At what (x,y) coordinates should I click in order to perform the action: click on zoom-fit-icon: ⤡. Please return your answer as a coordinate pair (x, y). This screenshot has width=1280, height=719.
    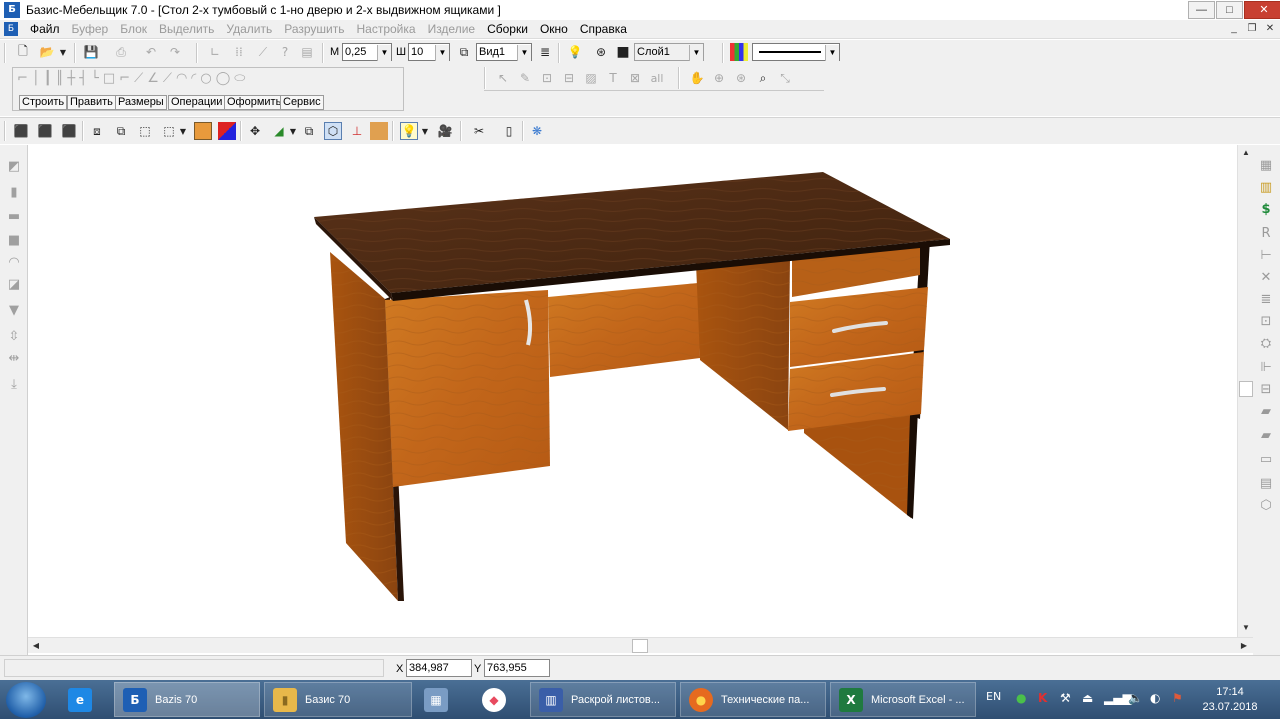
    Looking at the image, I should click on (785, 78).